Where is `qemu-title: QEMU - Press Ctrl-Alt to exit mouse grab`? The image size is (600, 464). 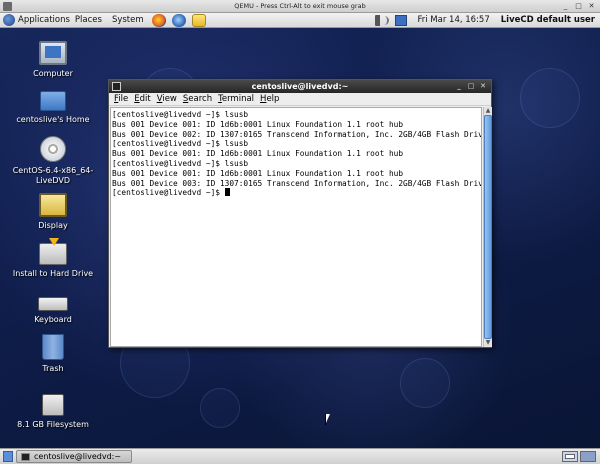 qemu-title: QEMU - Press Ctrl-Alt to exit mouse grab is located at coordinates (300, 6).